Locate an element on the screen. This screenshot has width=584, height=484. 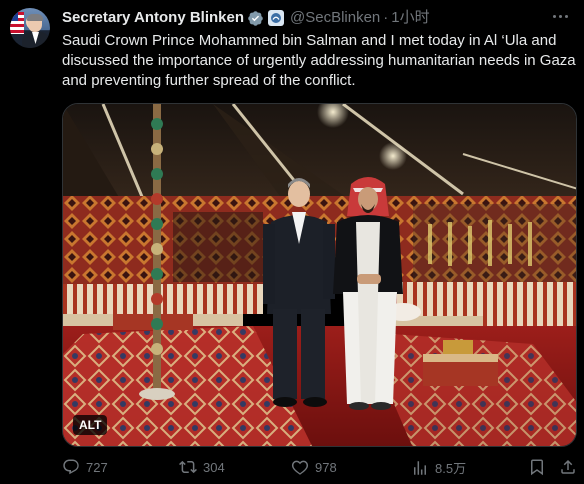
share-icon is located at coordinates (568, 466).